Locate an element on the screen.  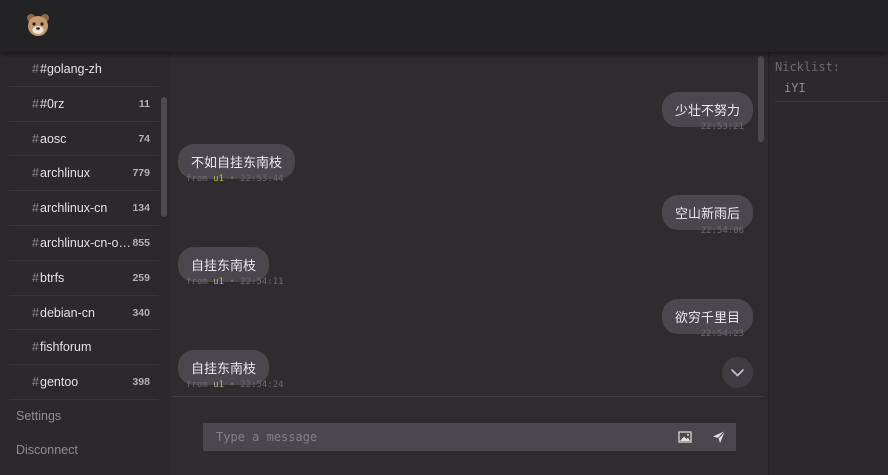
unread-count: 259 is located at coordinates (141, 277).